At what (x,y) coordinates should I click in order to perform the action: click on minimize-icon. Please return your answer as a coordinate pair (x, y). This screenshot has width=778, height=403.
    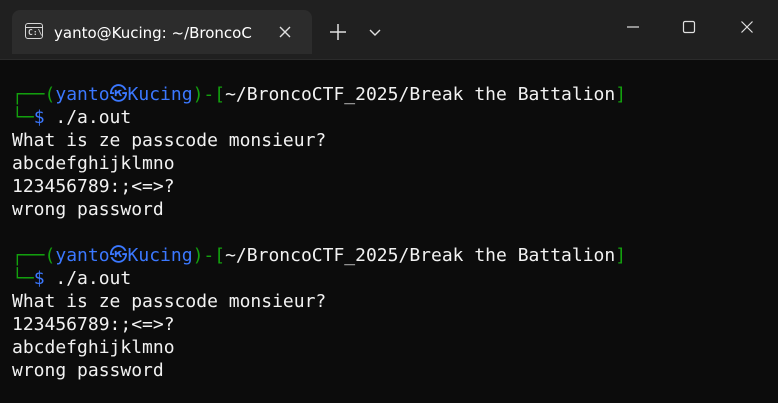
    Looking at the image, I should click on (633, 27).